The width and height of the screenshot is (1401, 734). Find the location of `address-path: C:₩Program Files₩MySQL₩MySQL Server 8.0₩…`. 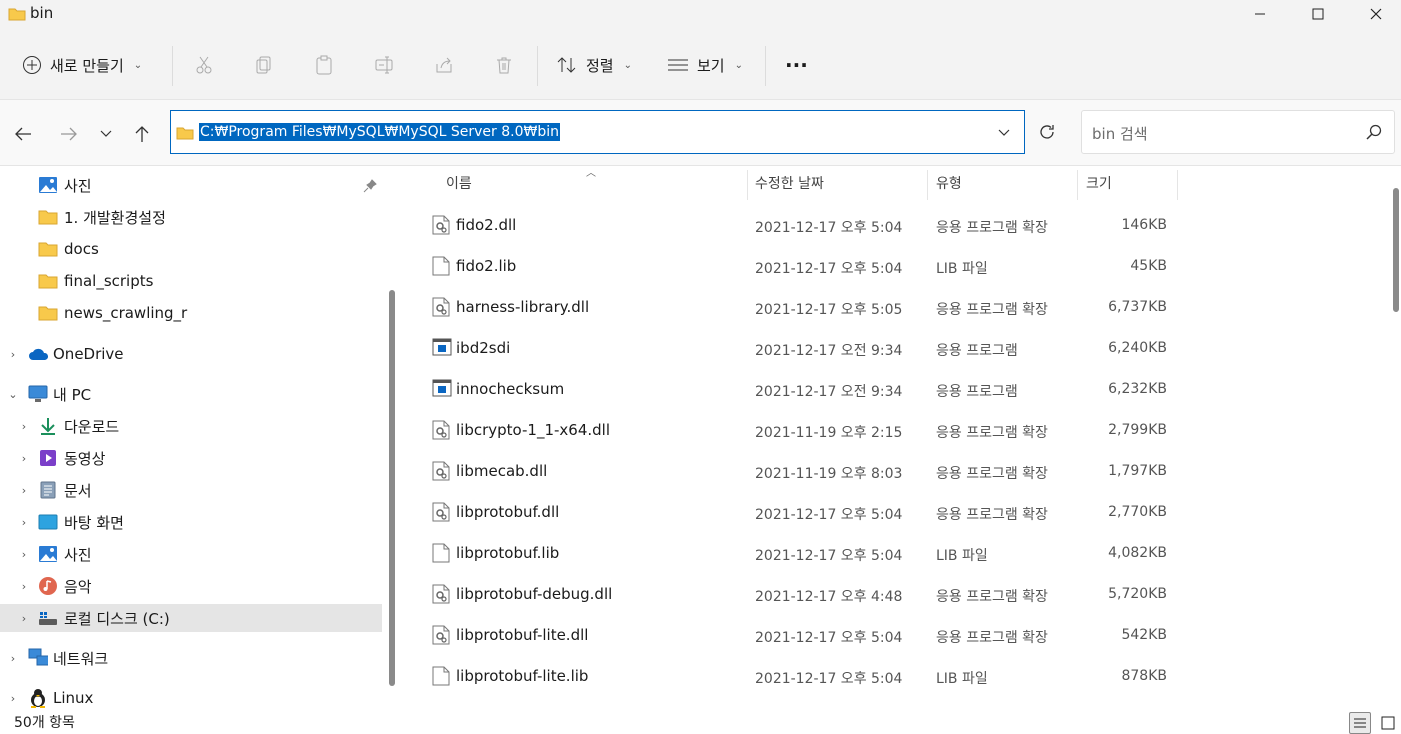

address-path: C:₩Program Files₩MySQL₩MySQL Server 8.0₩… is located at coordinates (379, 132).